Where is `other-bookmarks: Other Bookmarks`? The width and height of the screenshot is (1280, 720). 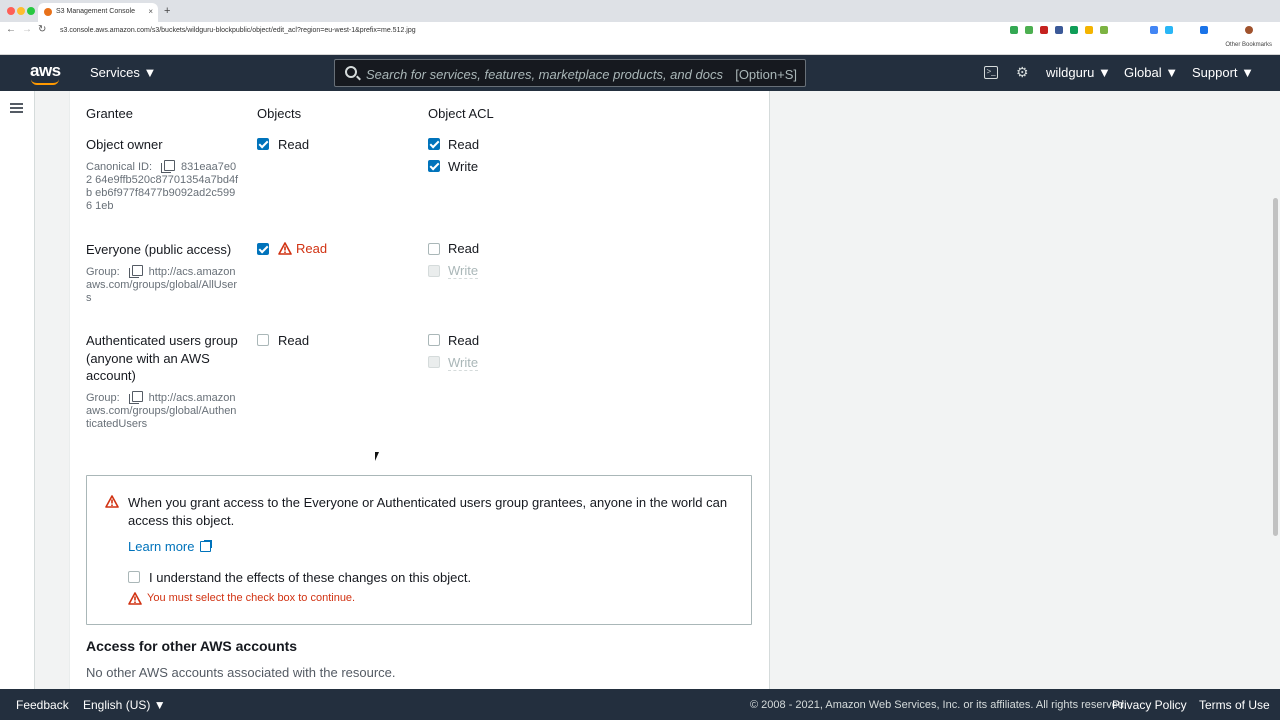 other-bookmarks: Other Bookmarks is located at coordinates (1248, 45).